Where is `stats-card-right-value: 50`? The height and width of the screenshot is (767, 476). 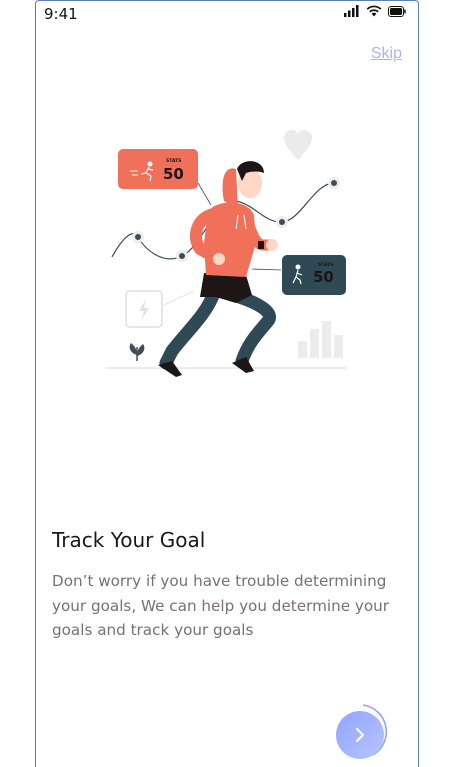 stats-card-right-value: 50 is located at coordinates (323, 277).